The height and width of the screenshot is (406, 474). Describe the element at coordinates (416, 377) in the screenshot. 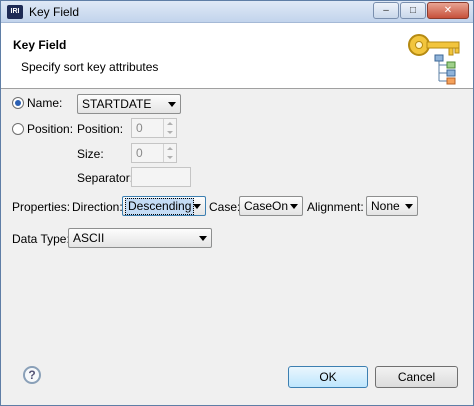

I see `cancel-button: Cancel` at that location.